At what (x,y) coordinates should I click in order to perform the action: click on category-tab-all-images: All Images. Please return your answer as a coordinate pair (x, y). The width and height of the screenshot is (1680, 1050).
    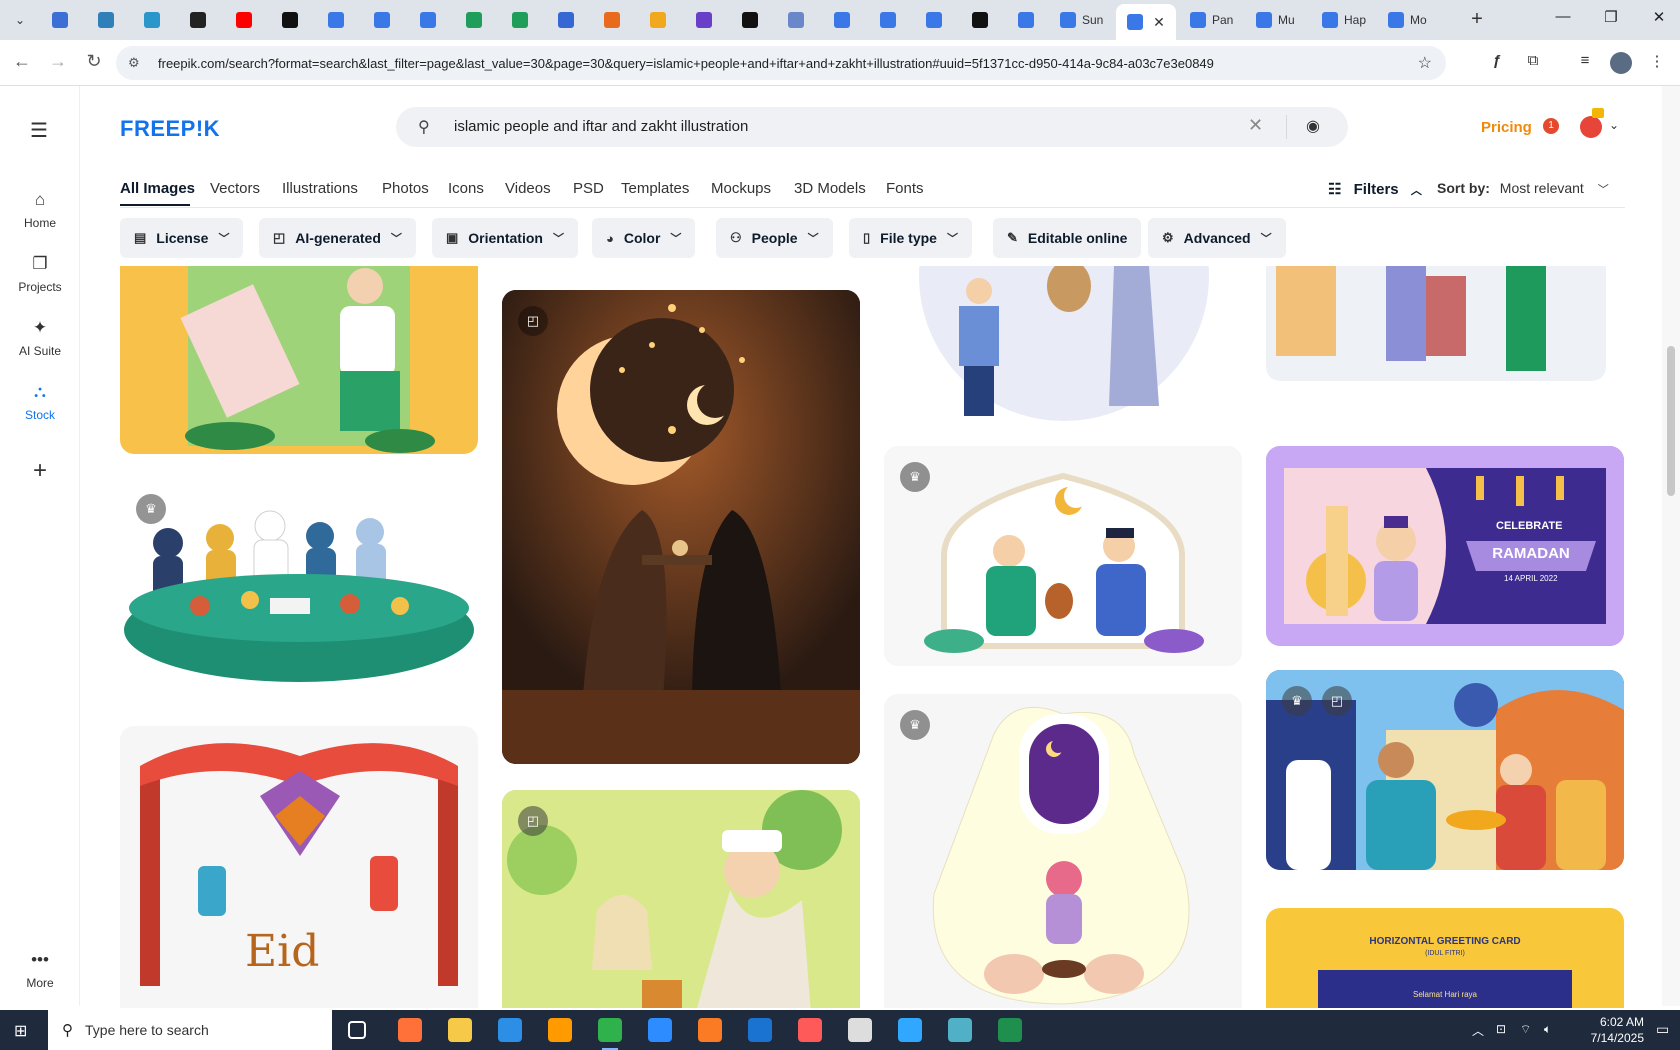
    Looking at the image, I should click on (157, 188).